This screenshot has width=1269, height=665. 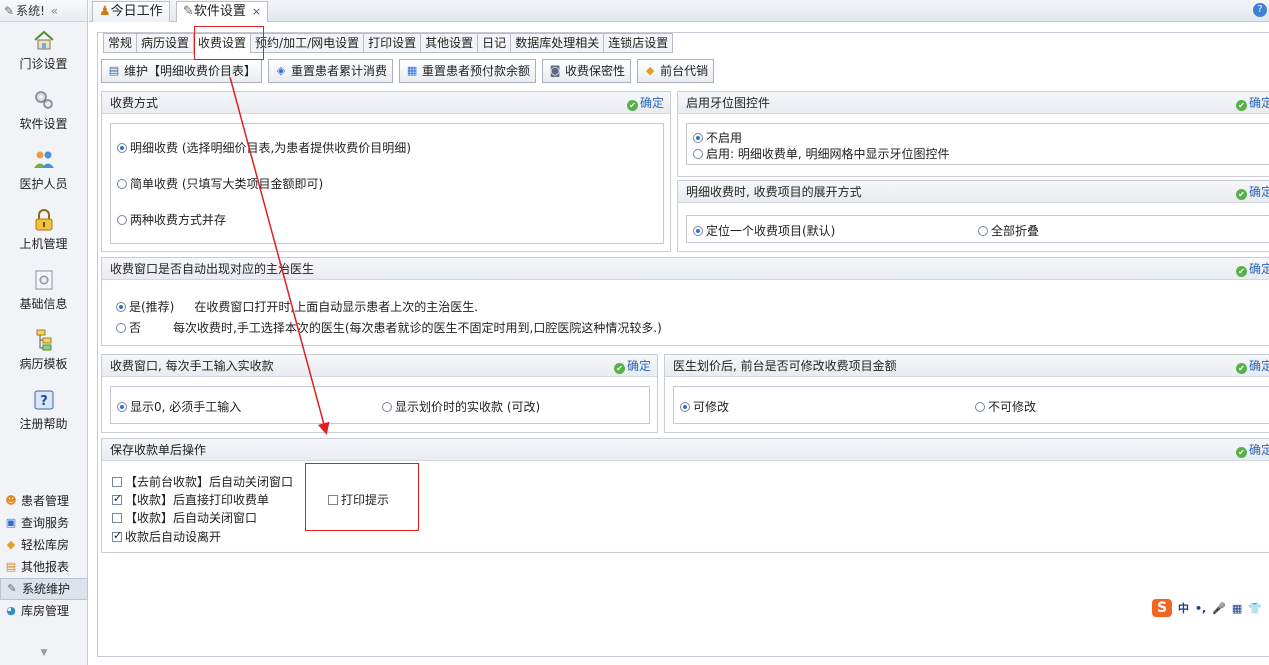 I want to click on punctuation-icon: •,, so click(x=1200, y=608).